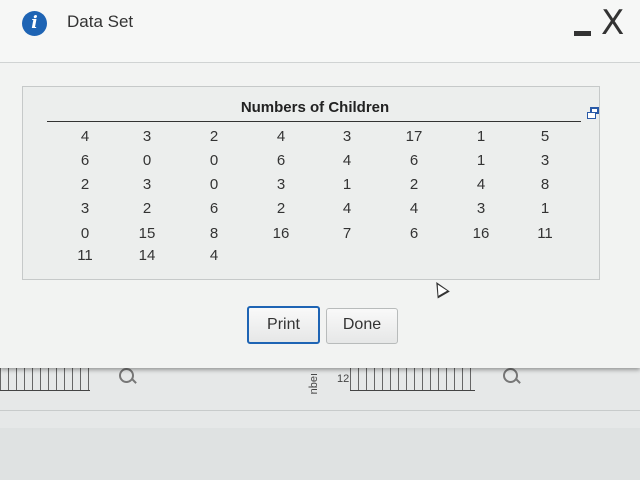 This screenshot has height=480, width=640. What do you see at coordinates (414, 136) in the screenshot?
I see `table-cell: 17` at bounding box center [414, 136].